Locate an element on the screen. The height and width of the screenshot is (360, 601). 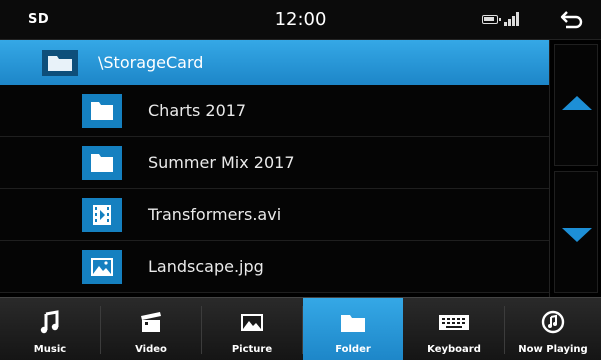
tab-video: Video is located at coordinates (151, 329).